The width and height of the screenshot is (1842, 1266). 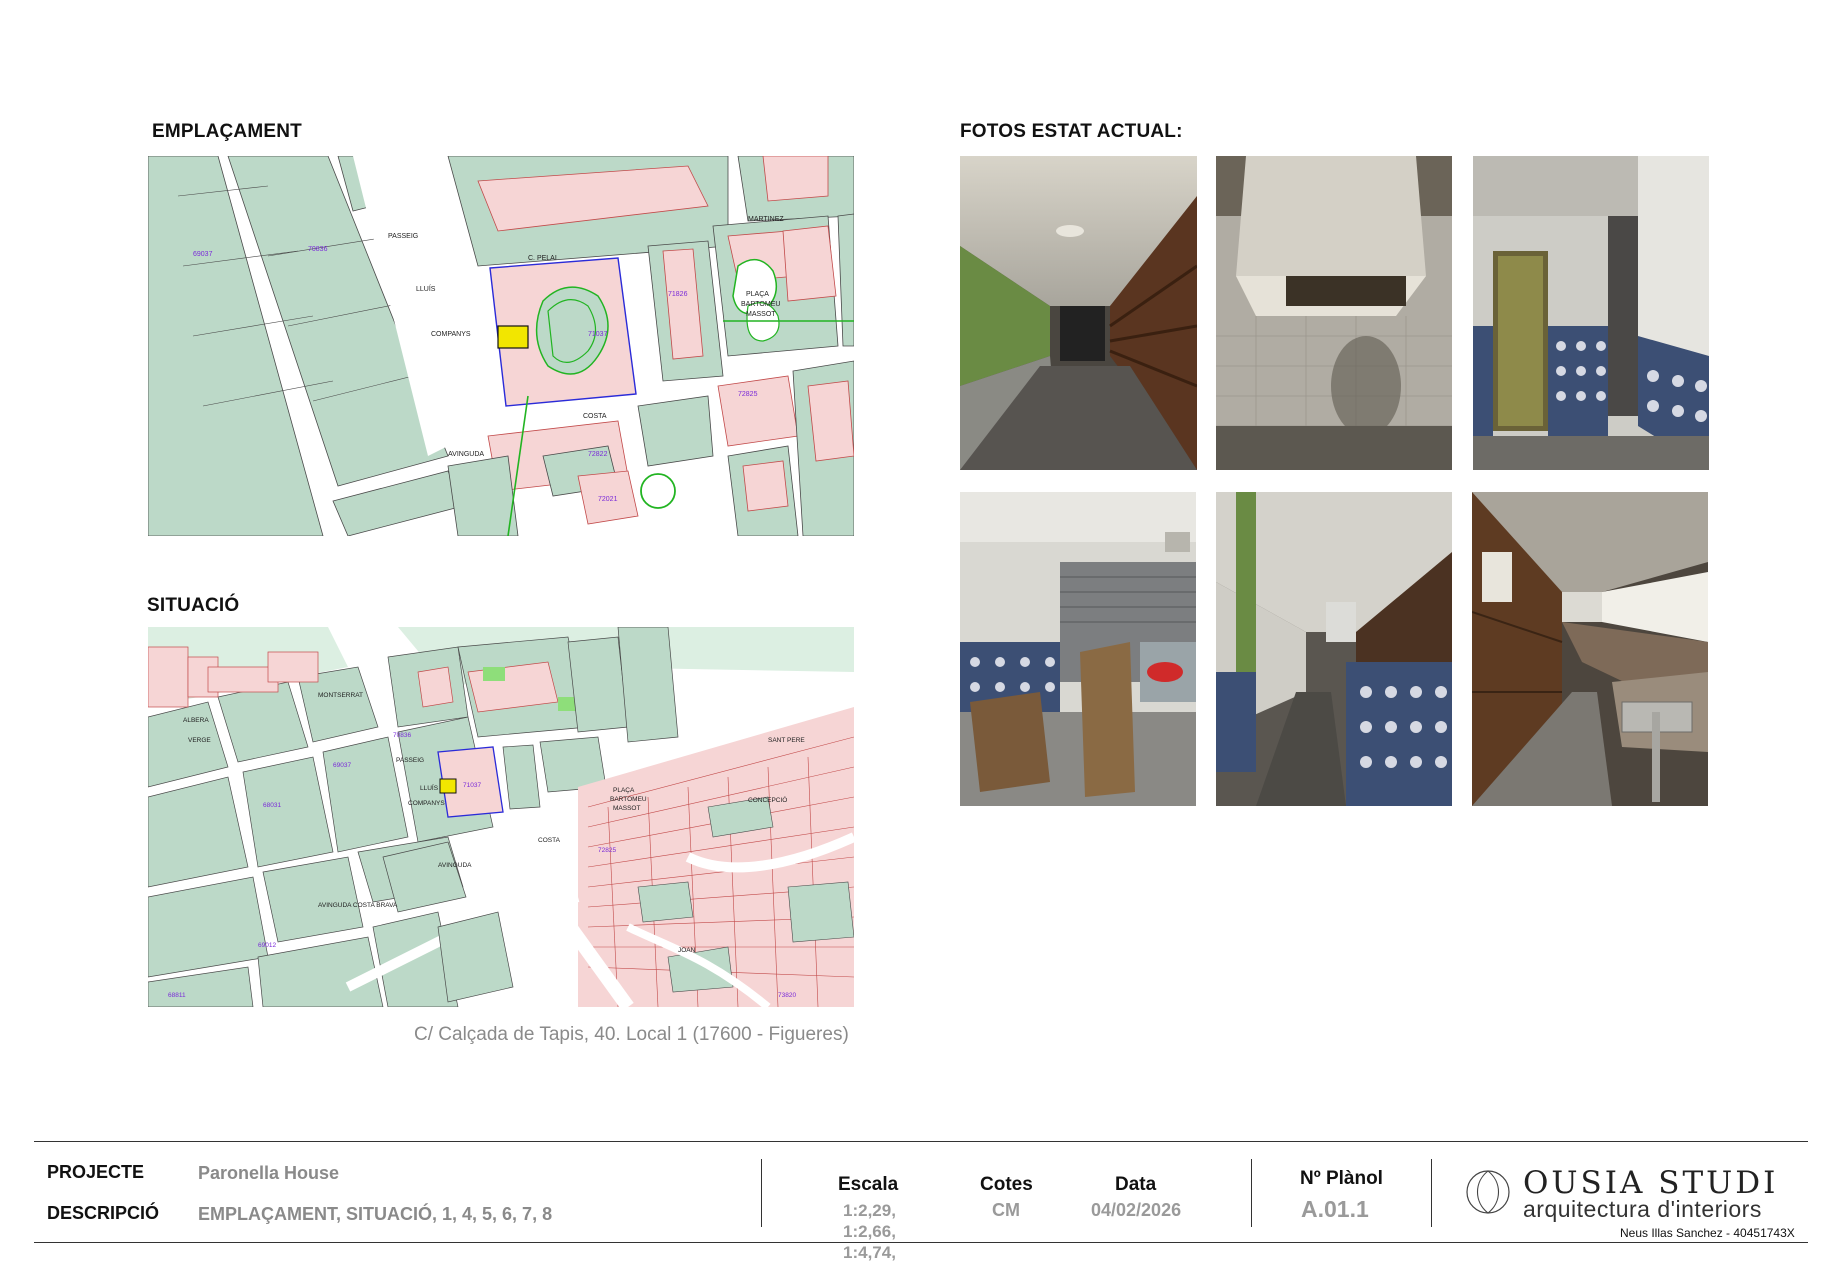 I want to click on data-label: Data, so click(x=1136, y=1184).